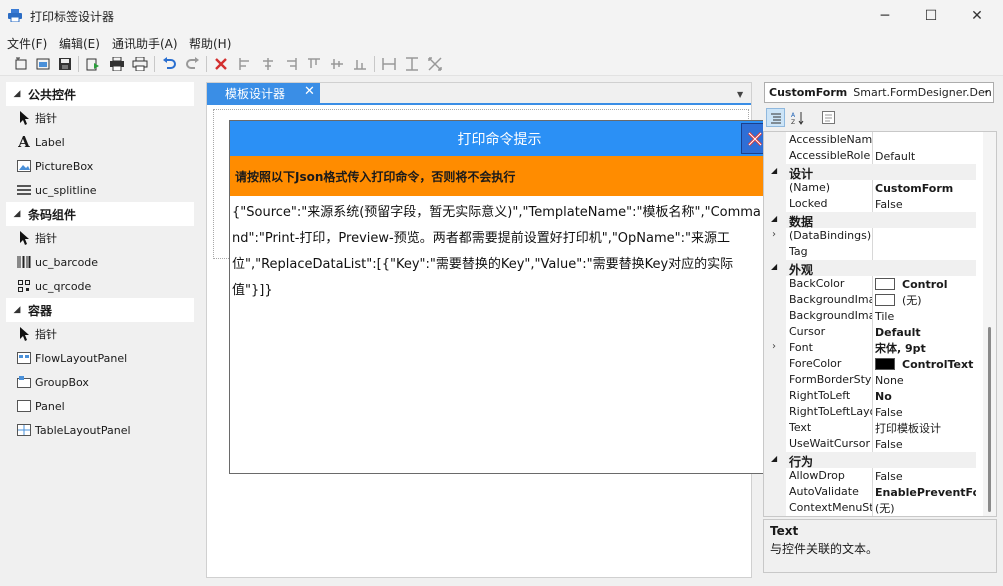  Describe the element at coordinates (65, 64) in the screenshot. I see `save-icon` at that location.